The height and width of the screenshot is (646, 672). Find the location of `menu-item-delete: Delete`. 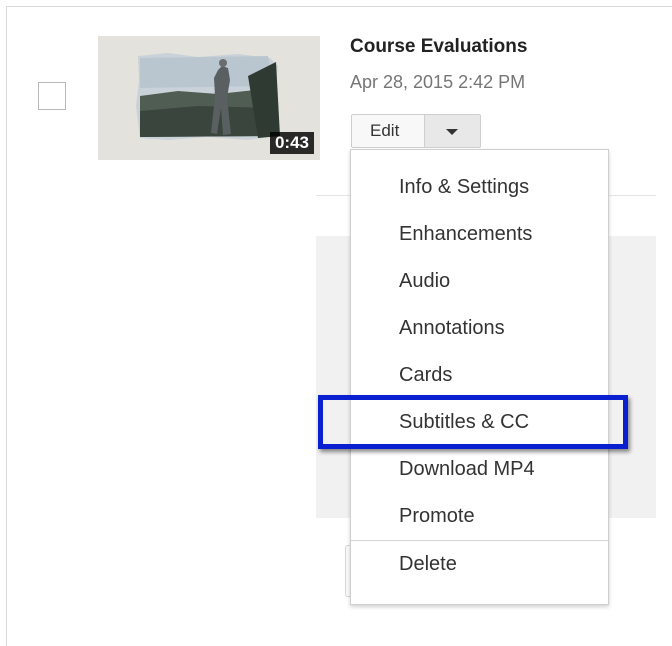

menu-item-delete: Delete is located at coordinates (428, 564).